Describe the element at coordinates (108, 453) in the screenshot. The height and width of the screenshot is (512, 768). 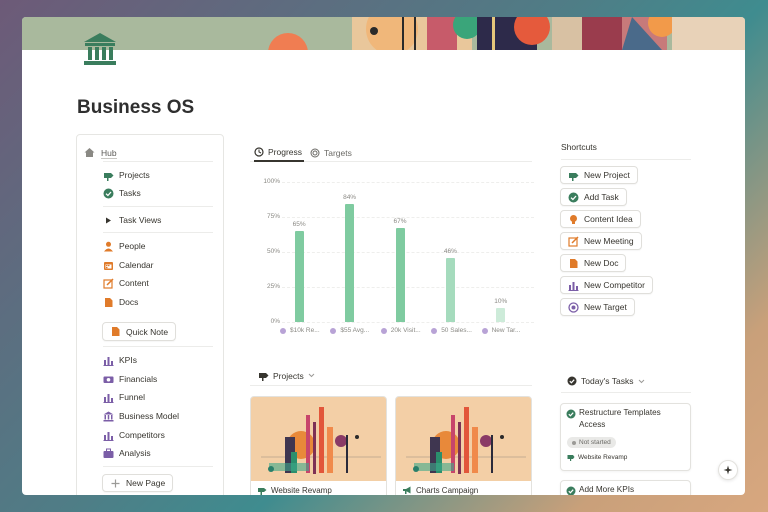
I see `briefcase-icon` at that location.